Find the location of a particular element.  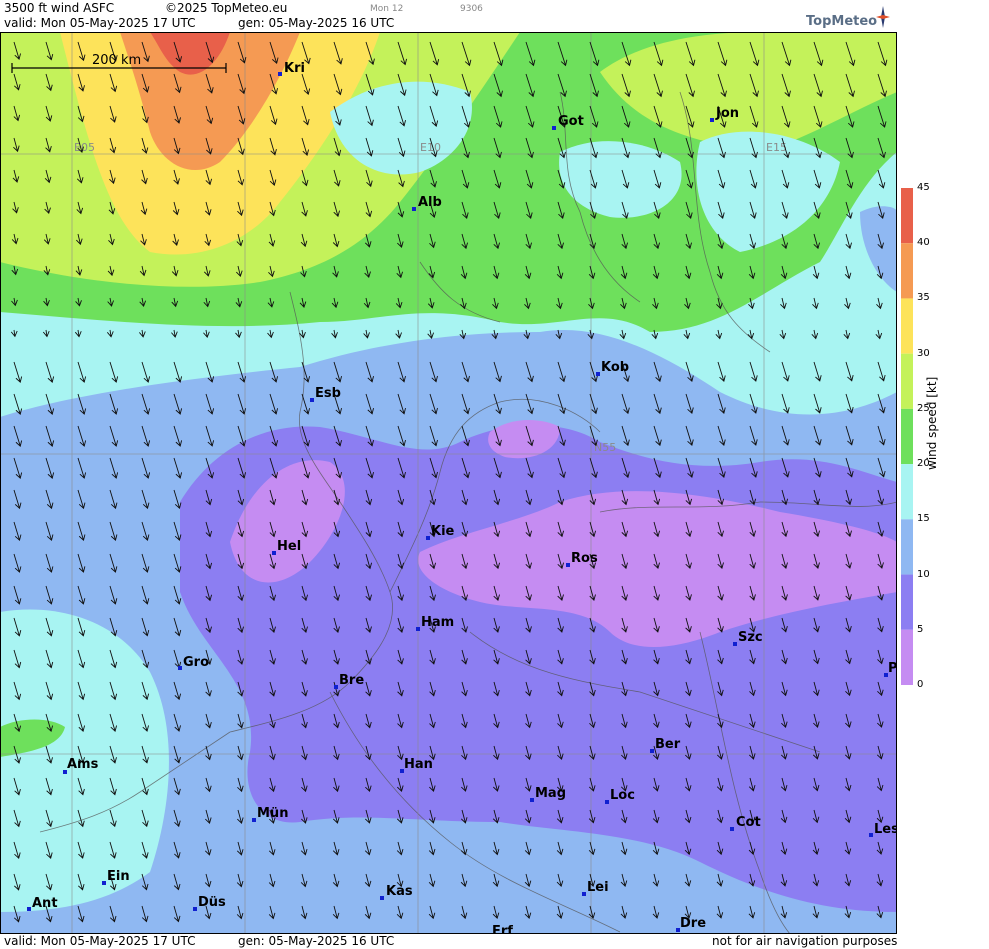

svg-text: Ros is located at coordinates (584, 558).